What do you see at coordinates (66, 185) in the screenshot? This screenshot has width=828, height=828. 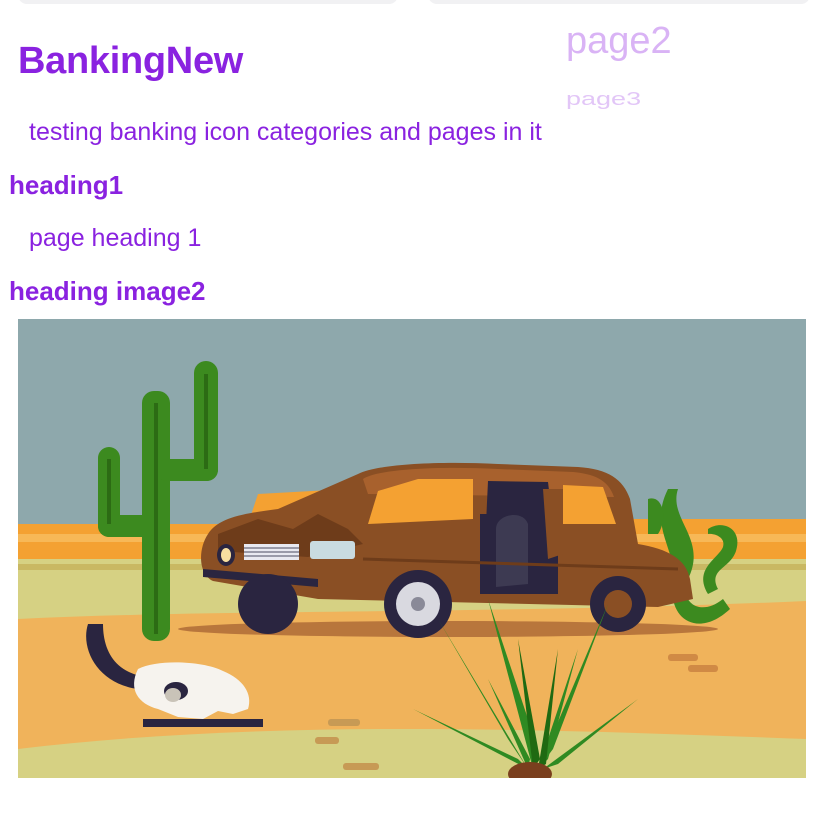 I see `section-heading-1: heading1` at bounding box center [66, 185].